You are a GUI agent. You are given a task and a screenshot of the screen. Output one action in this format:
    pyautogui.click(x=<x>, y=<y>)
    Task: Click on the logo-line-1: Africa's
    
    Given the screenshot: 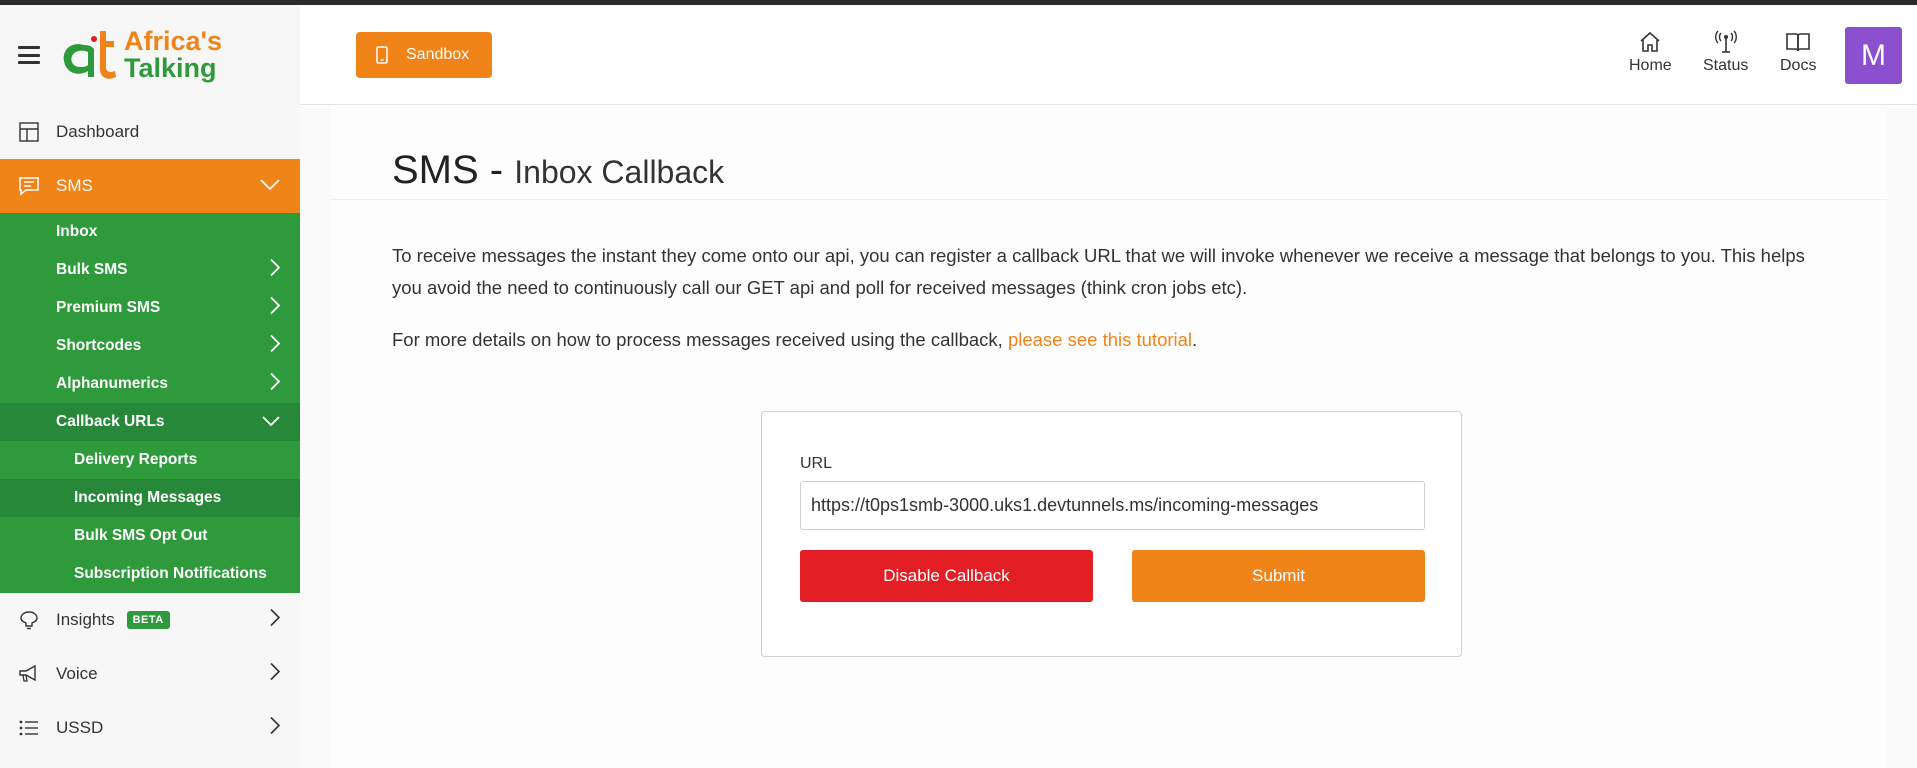 What is the action you would take?
    pyautogui.click(x=173, y=41)
    